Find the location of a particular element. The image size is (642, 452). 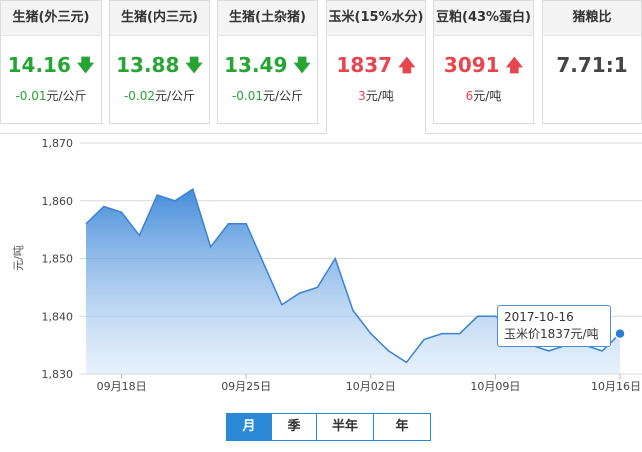

y-tick-label: 1,850 is located at coordinates (58, 259).